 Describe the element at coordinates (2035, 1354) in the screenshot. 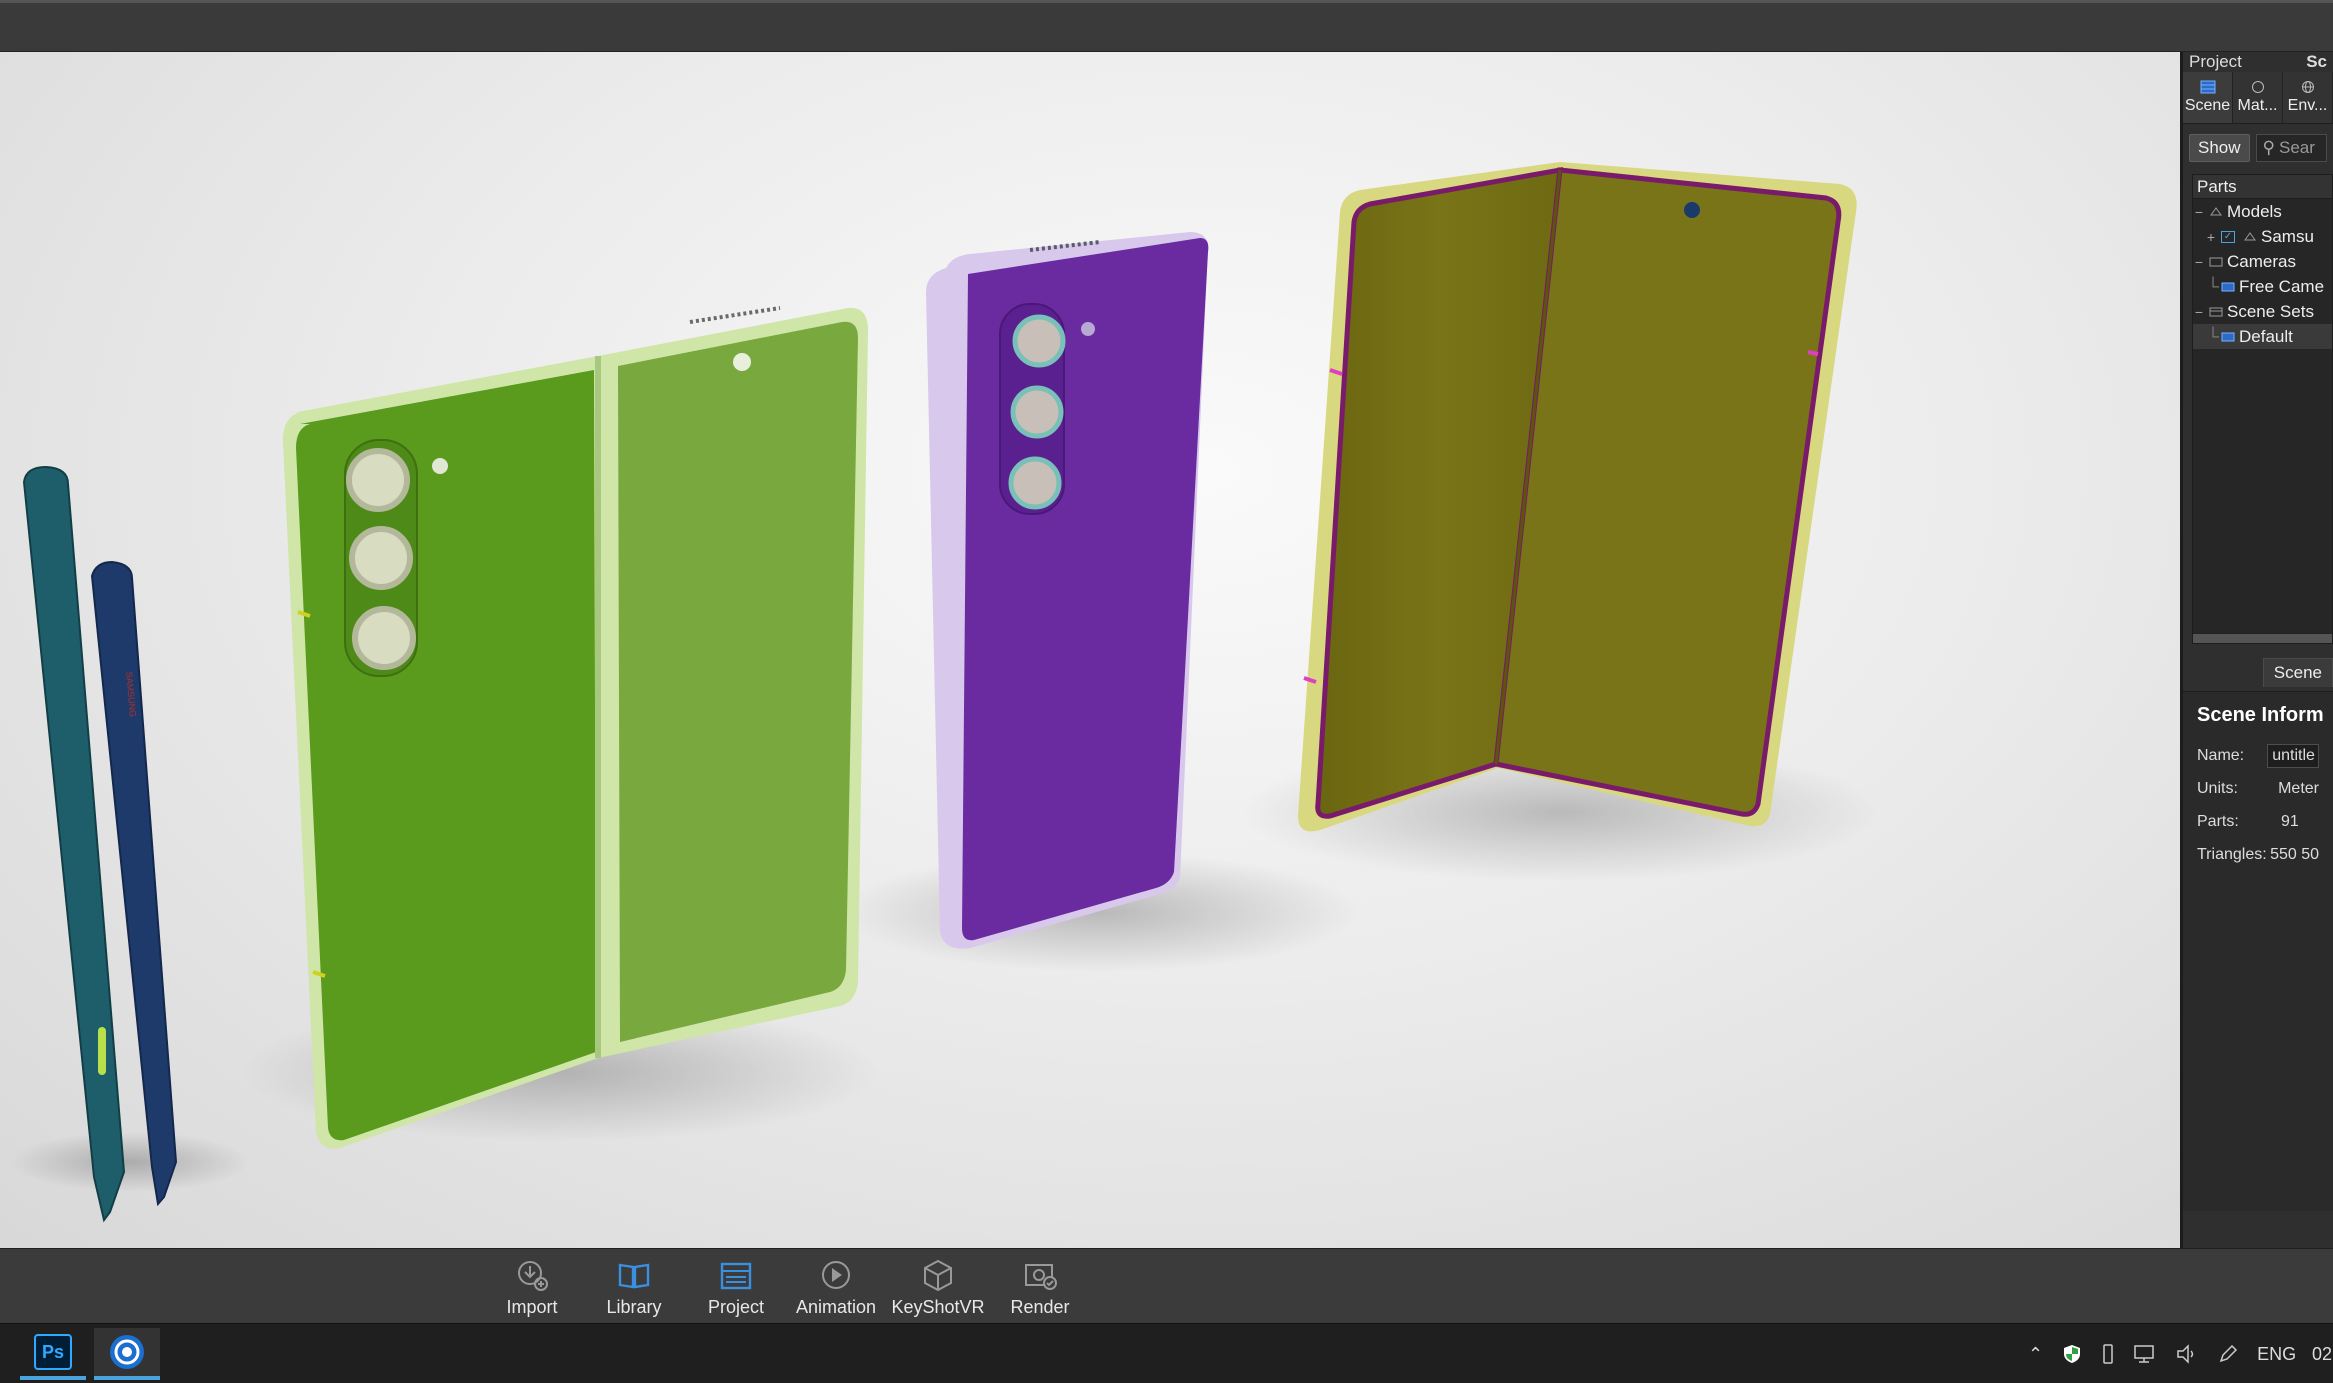

I see `chevron-up-icon: ⌃` at that location.